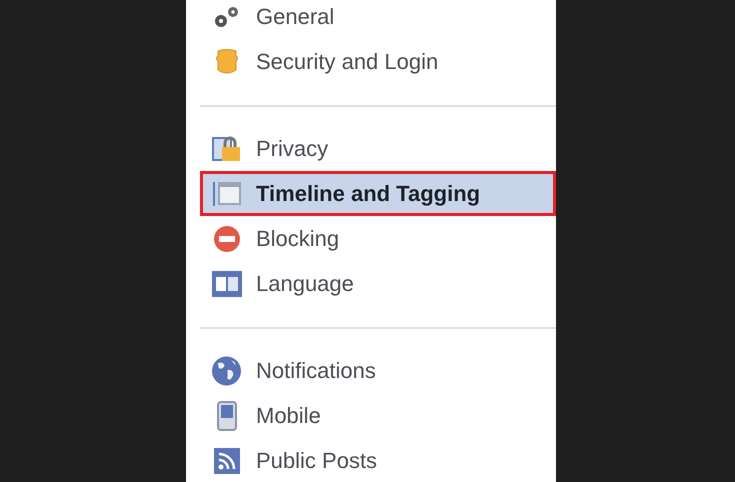  Describe the element at coordinates (227, 193) in the screenshot. I see `timeline-icon` at that location.